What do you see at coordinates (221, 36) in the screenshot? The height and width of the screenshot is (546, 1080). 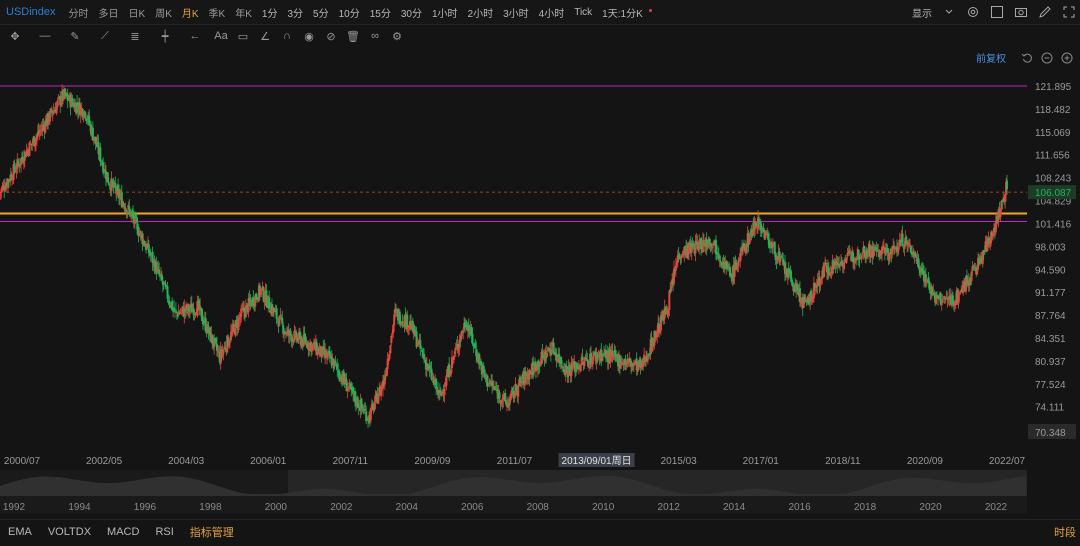 I see `text-tool-icon: Aa` at bounding box center [221, 36].